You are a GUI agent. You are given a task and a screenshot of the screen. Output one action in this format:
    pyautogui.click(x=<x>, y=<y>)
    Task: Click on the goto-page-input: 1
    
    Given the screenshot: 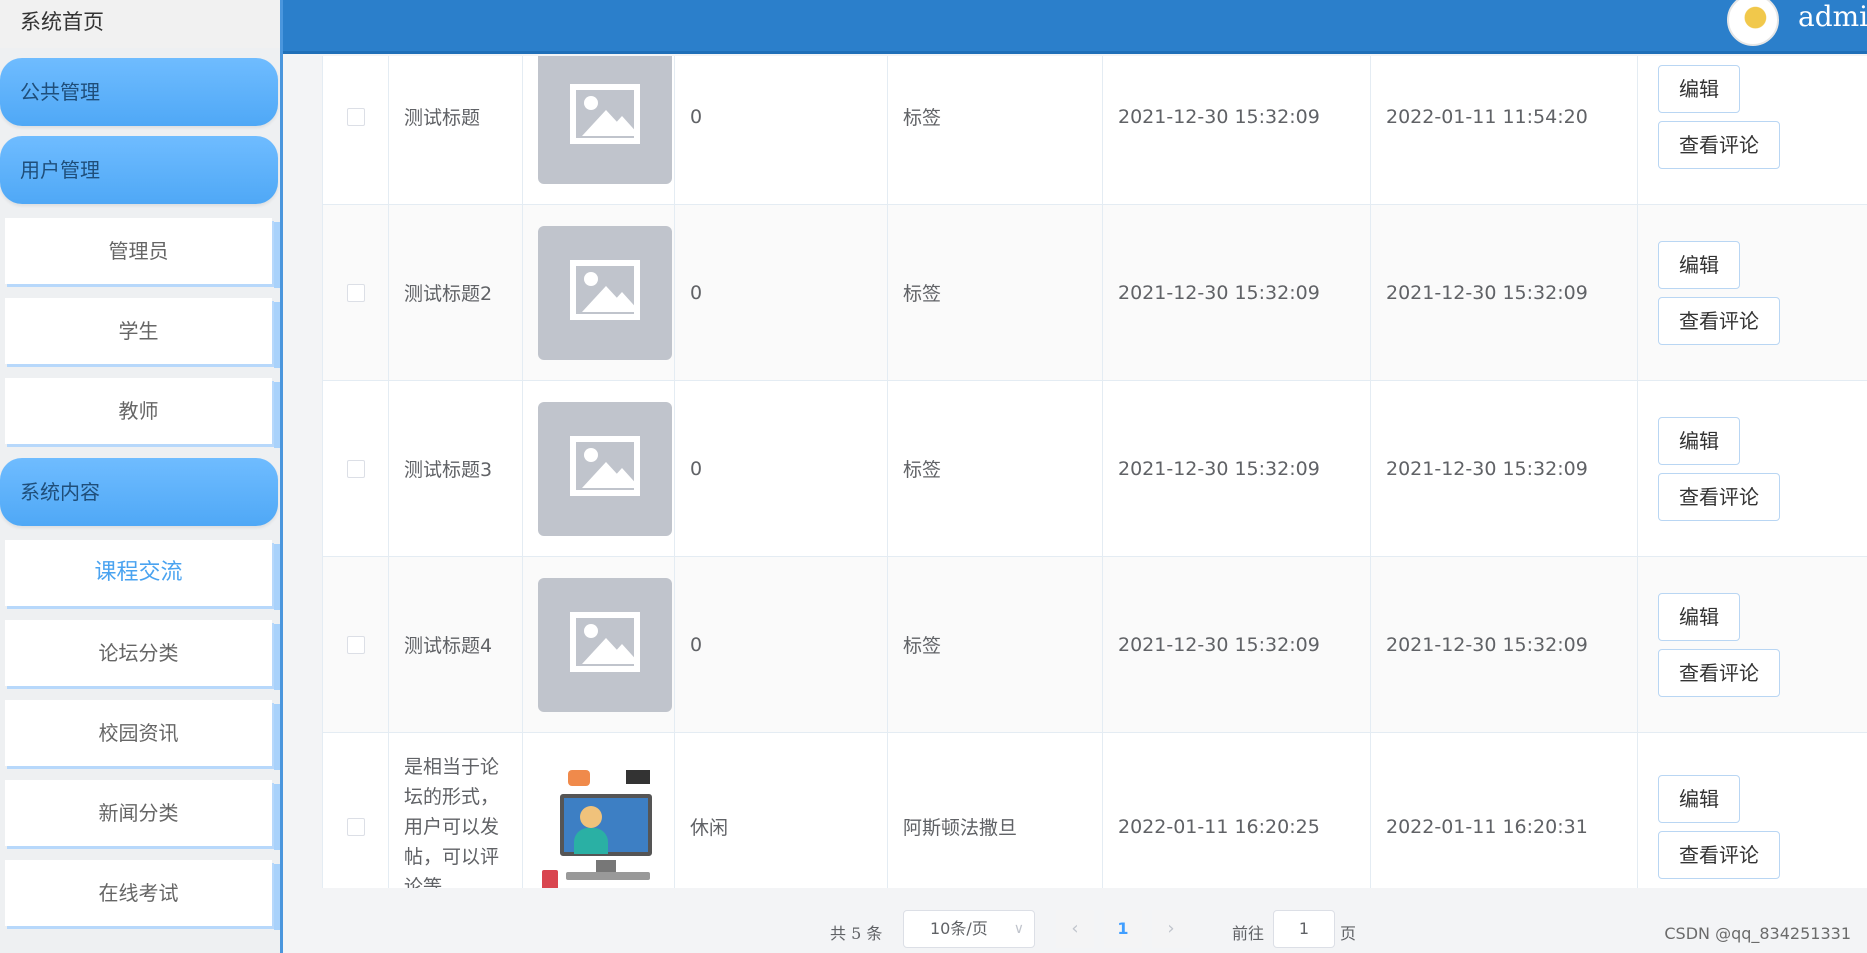 What is the action you would take?
    pyautogui.click(x=1304, y=929)
    